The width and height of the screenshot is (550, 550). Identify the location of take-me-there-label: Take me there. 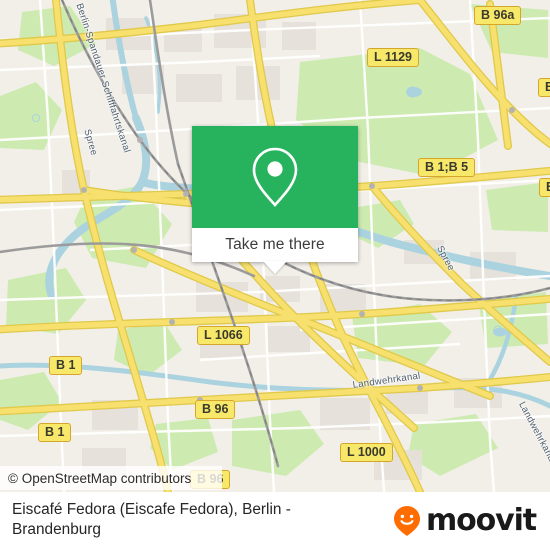
(275, 244).